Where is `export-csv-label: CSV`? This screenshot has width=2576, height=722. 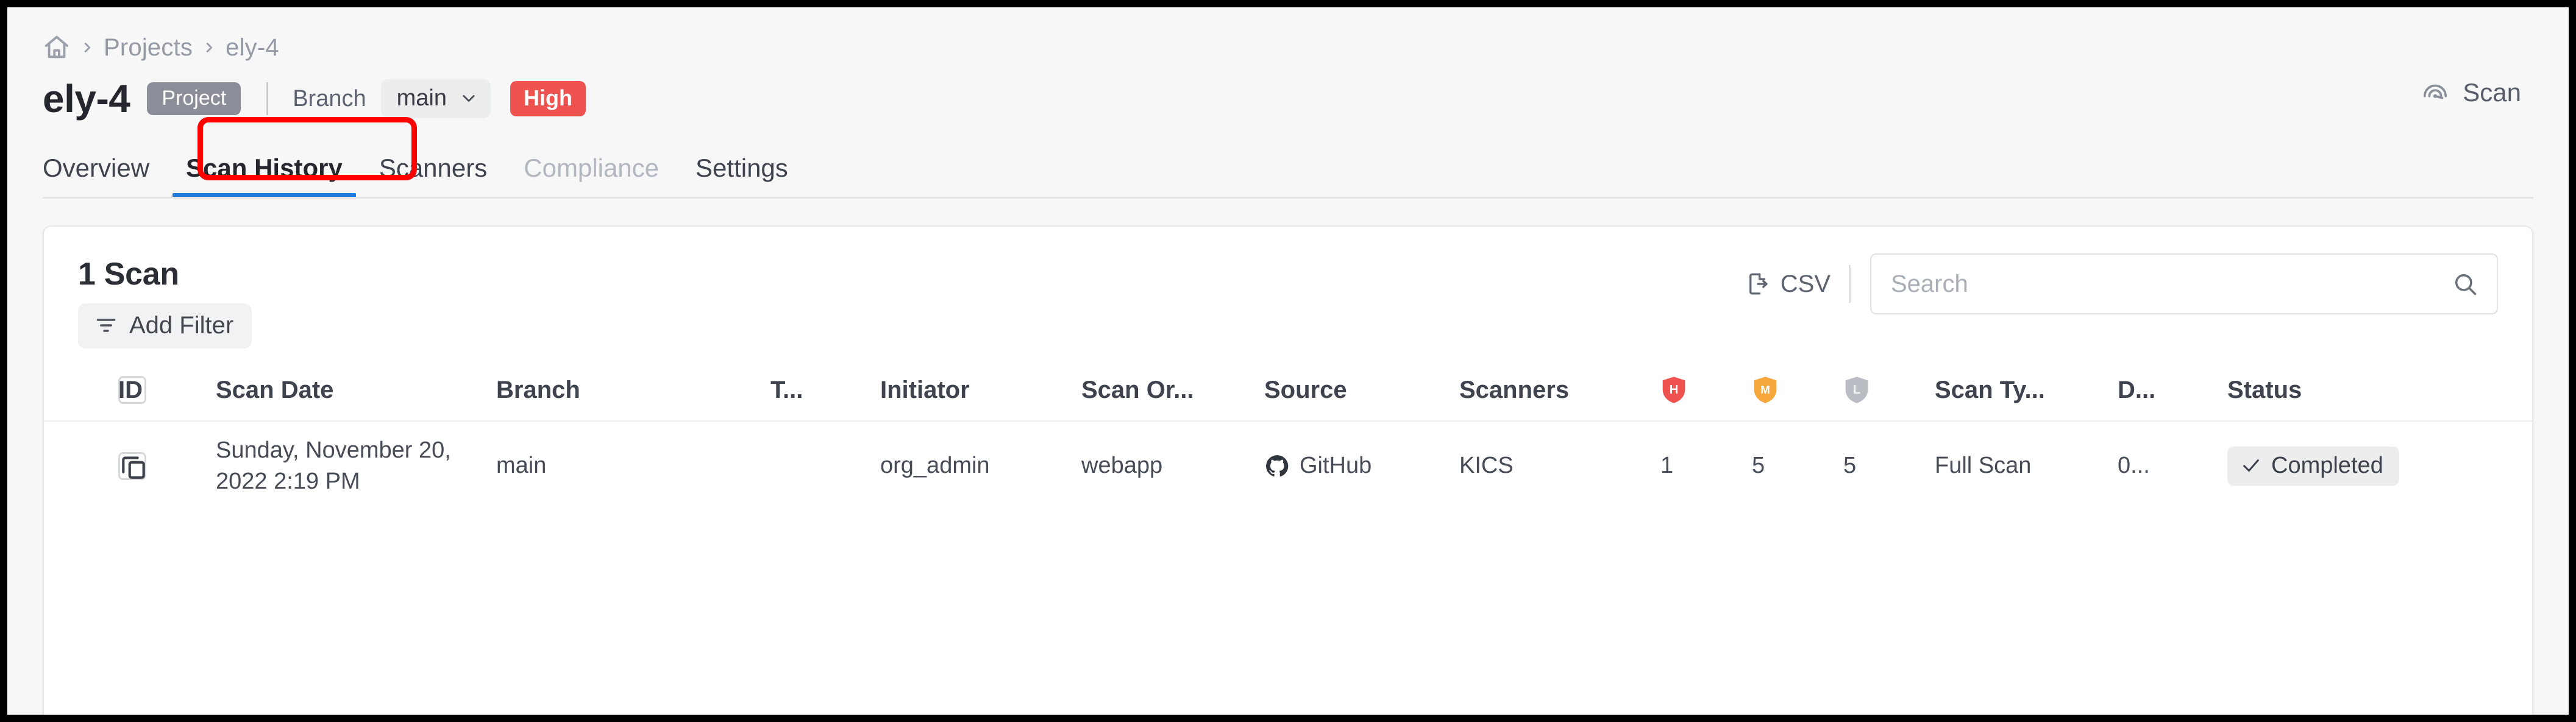
export-csv-label: CSV is located at coordinates (1805, 283).